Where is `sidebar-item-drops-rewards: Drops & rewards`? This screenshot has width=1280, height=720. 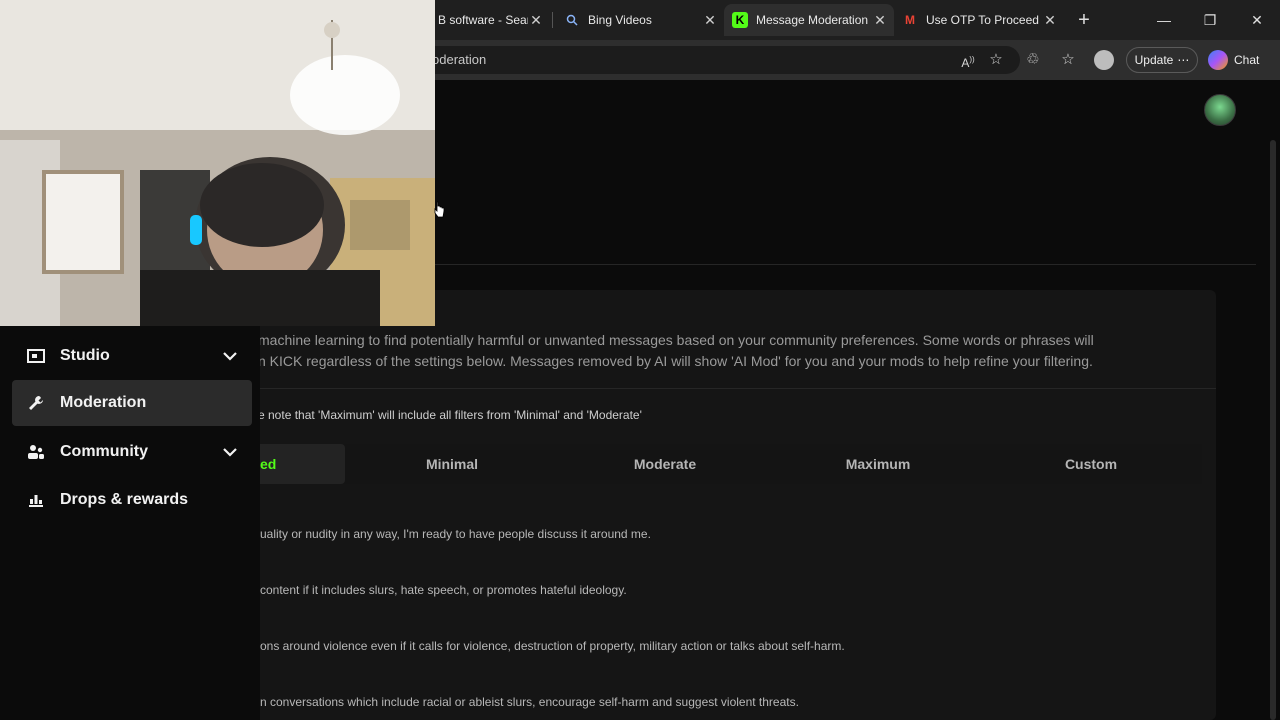 sidebar-item-drops-rewards: Drops & rewards is located at coordinates (132, 500).